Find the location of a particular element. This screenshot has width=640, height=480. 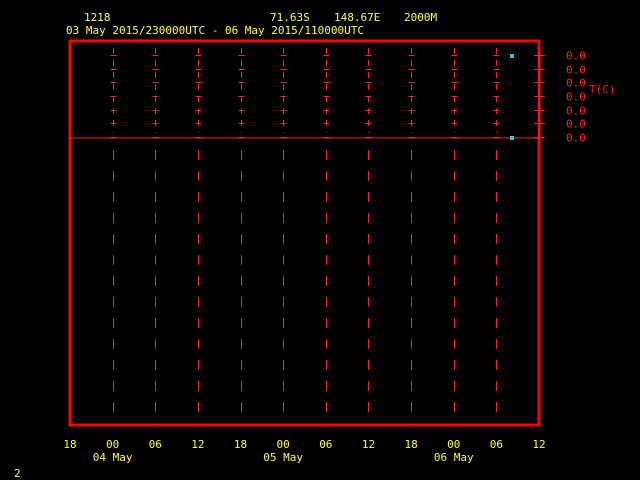

x-date-label: 04 May is located at coordinates (113, 457).